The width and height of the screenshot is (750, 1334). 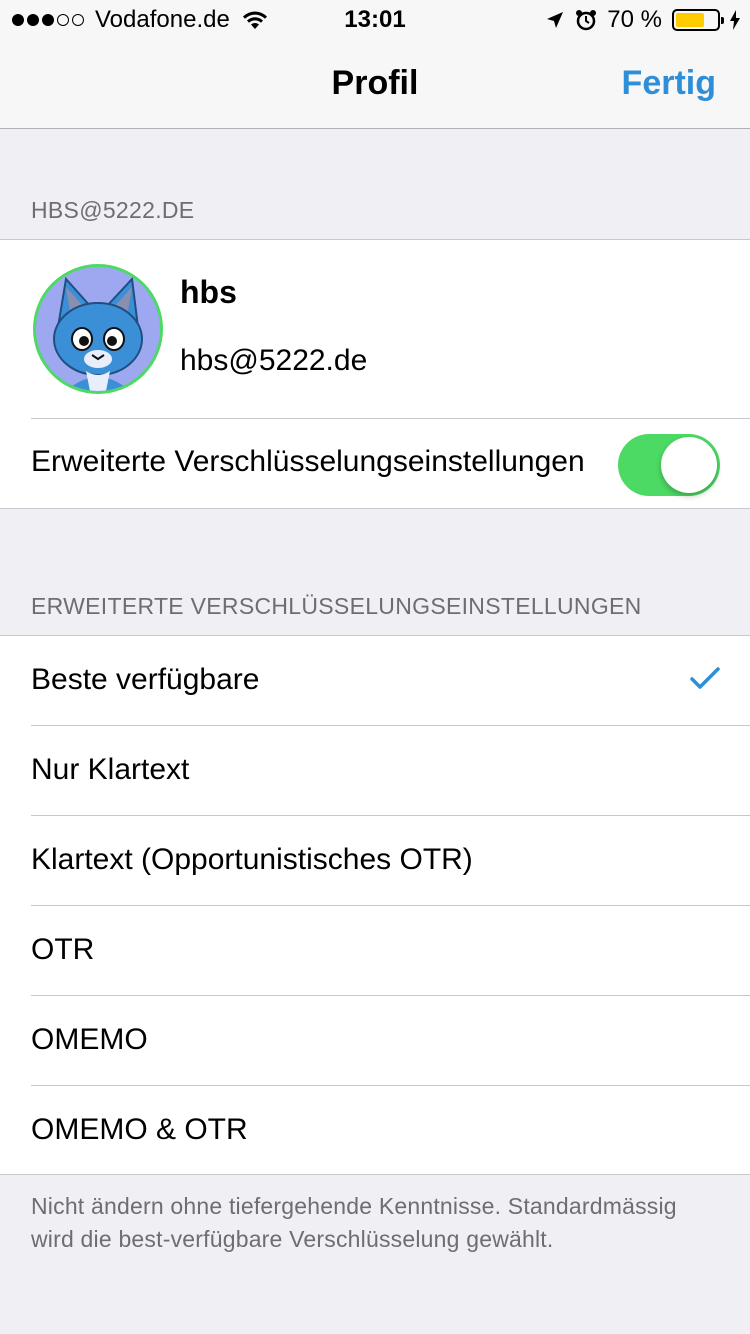 I want to click on option-best-available: Beste verfügbare, so click(x=375, y=681).